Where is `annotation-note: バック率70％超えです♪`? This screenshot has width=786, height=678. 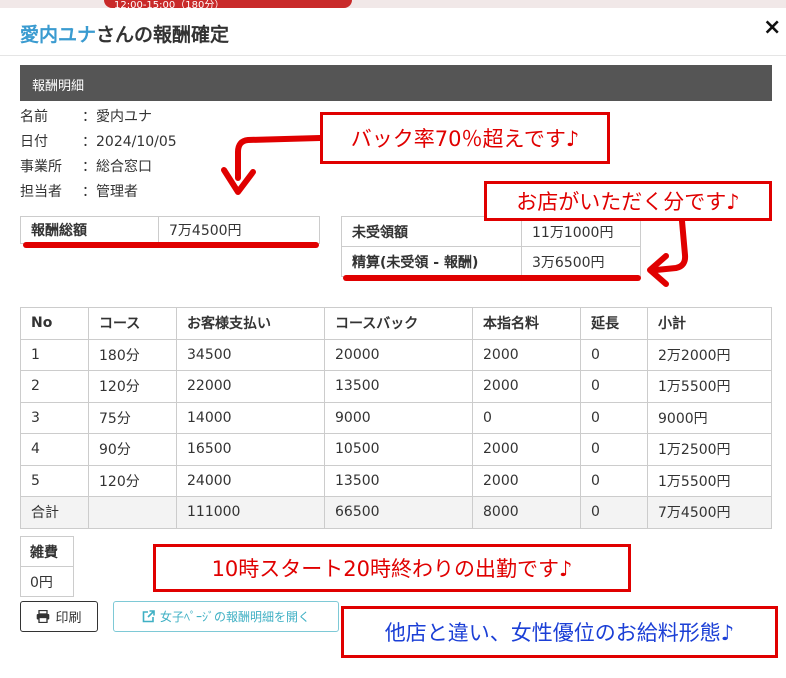 annotation-note: バック率70％超えです♪ is located at coordinates (465, 138).